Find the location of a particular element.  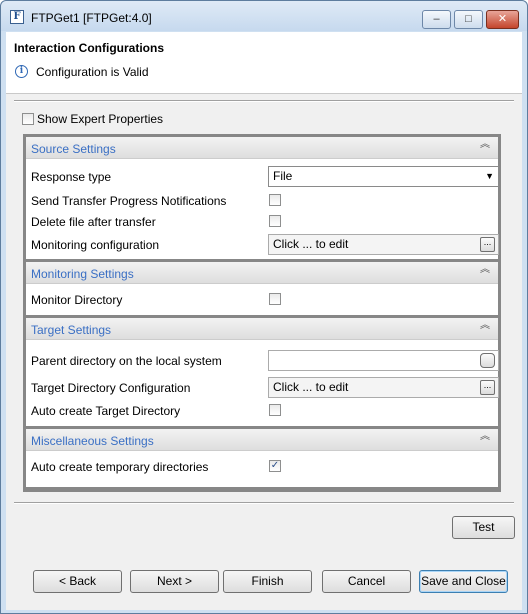

finish-button: Finish is located at coordinates (267, 581).